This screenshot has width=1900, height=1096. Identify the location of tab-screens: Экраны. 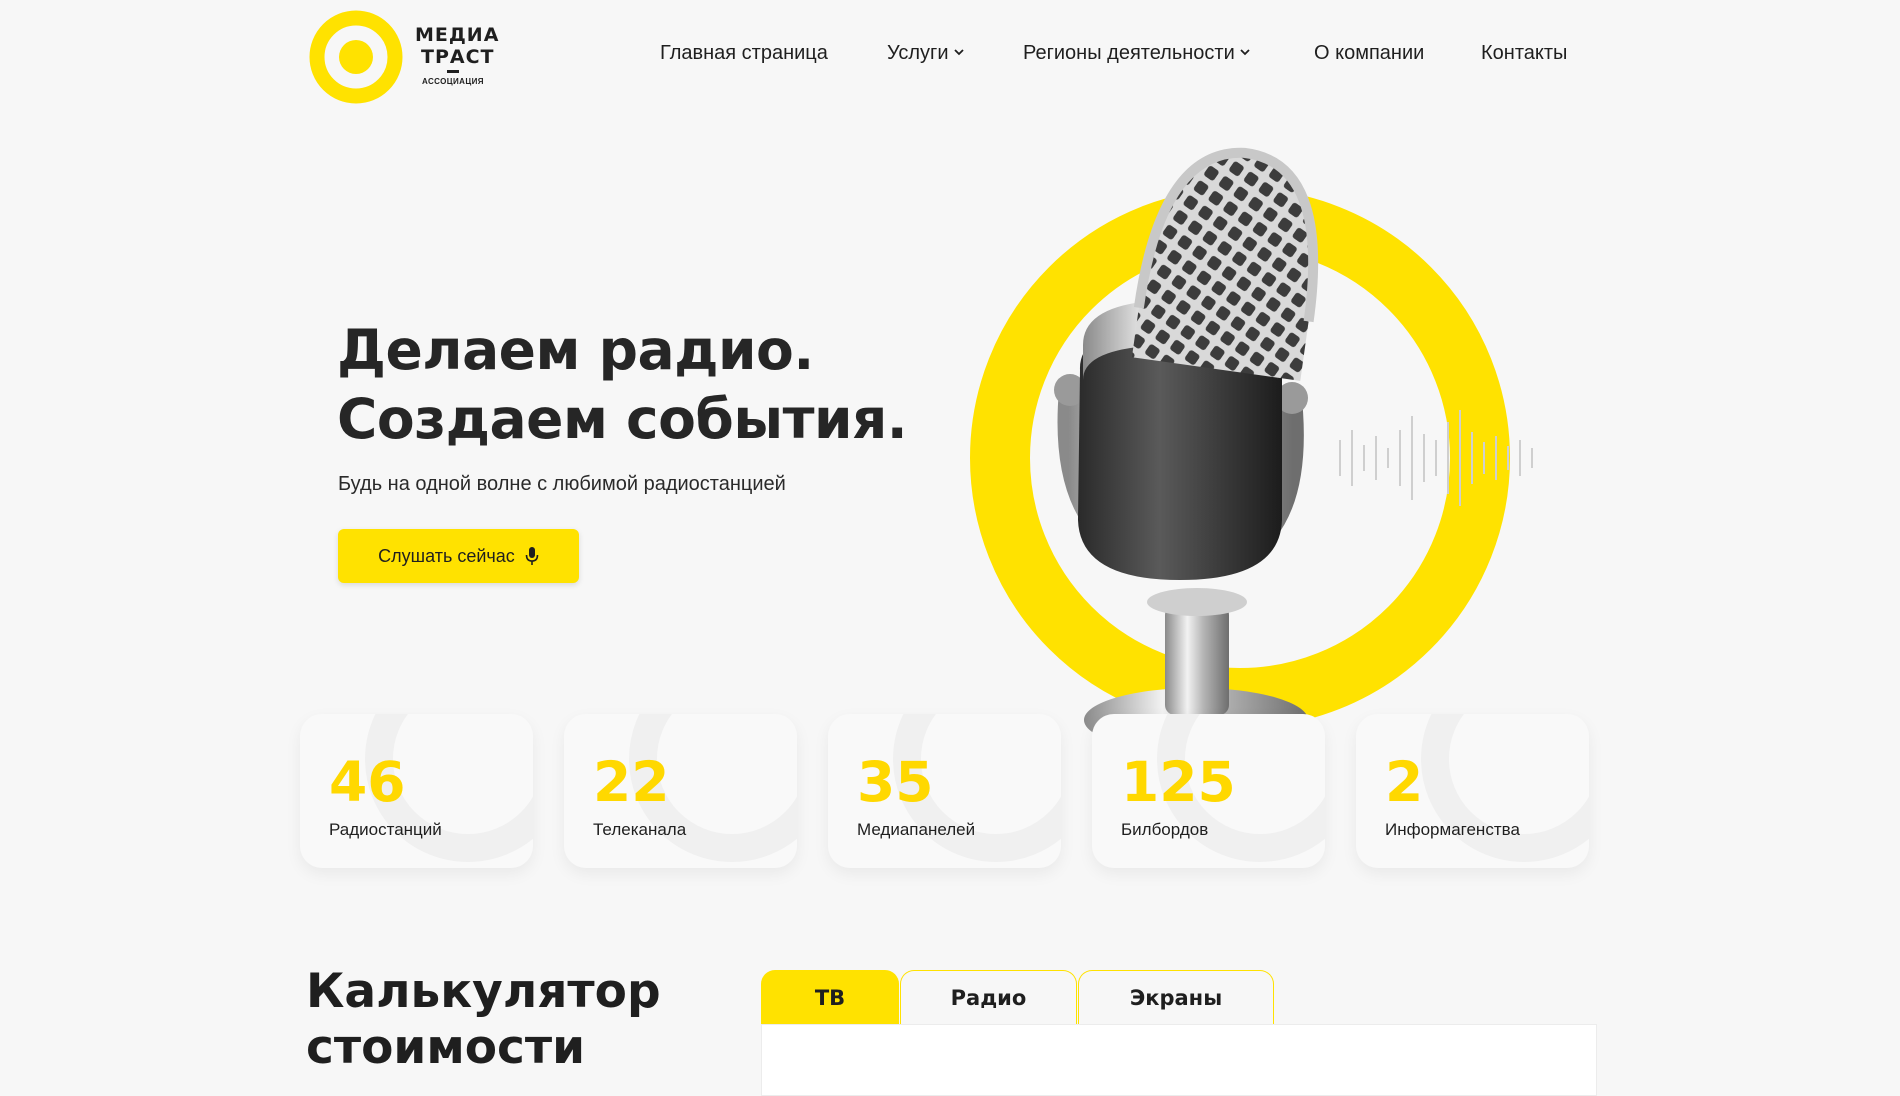
(1176, 997).